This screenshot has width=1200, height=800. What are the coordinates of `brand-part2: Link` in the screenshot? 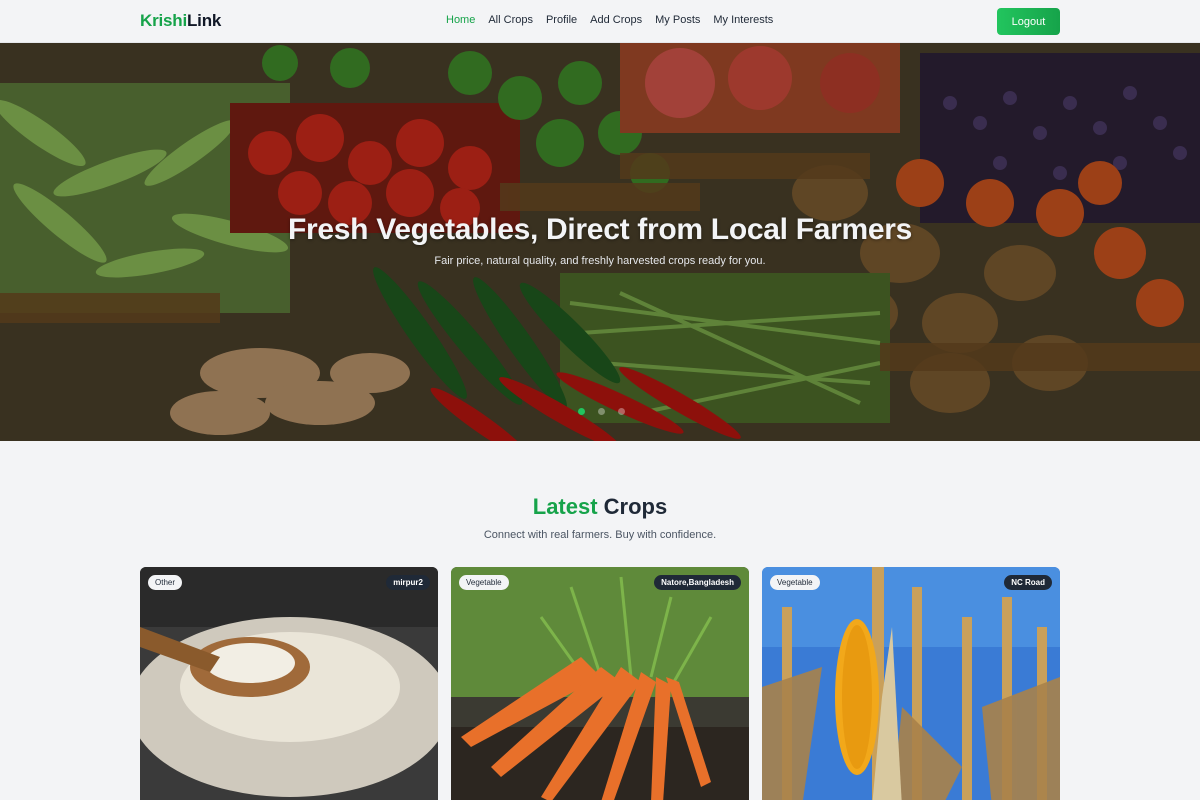 It's located at (204, 20).